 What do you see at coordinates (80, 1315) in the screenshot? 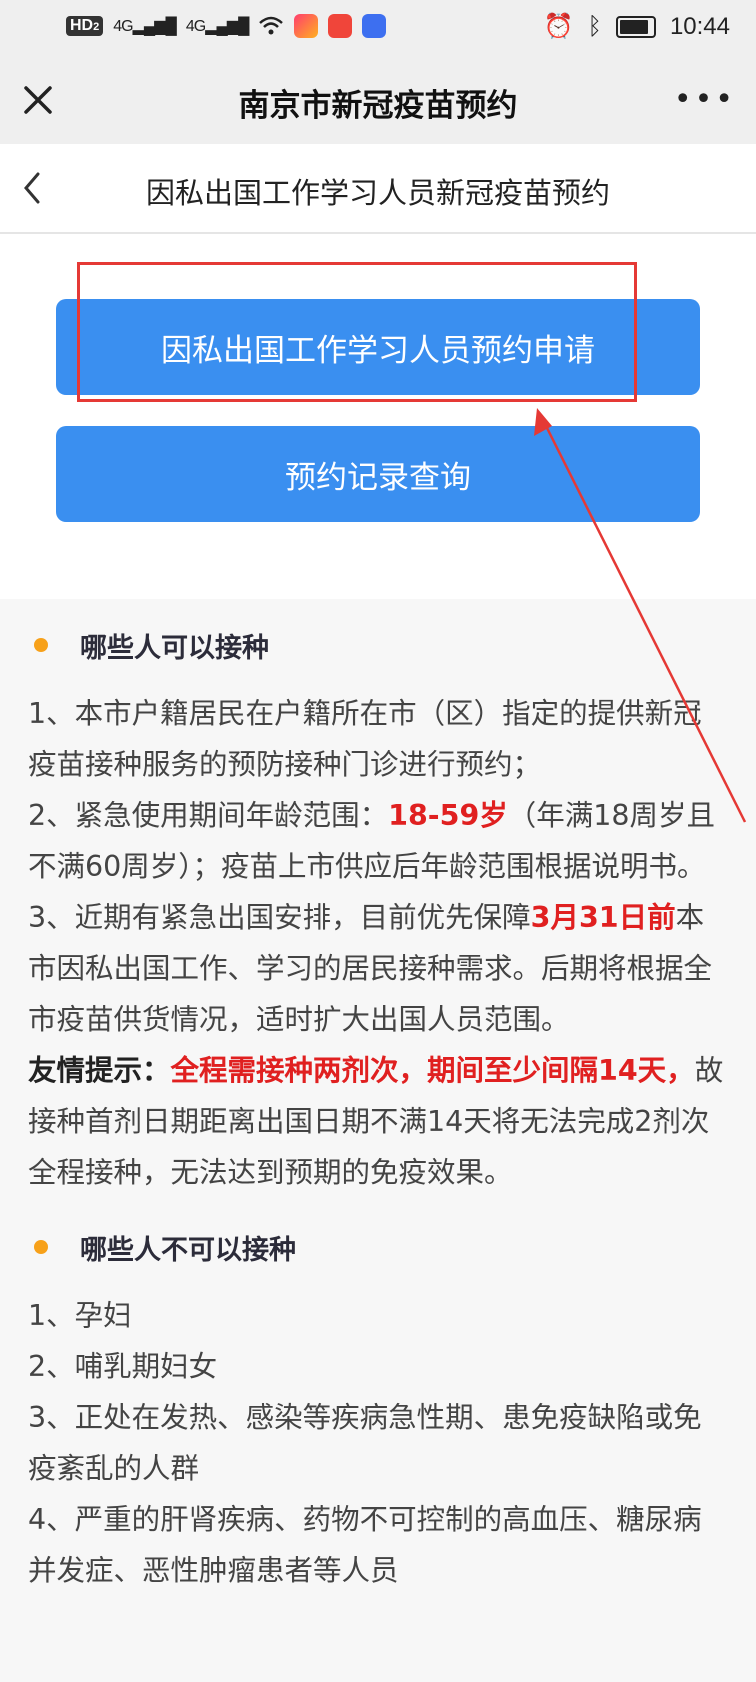
I see `ineligible-item: 1、孕妇` at bounding box center [80, 1315].